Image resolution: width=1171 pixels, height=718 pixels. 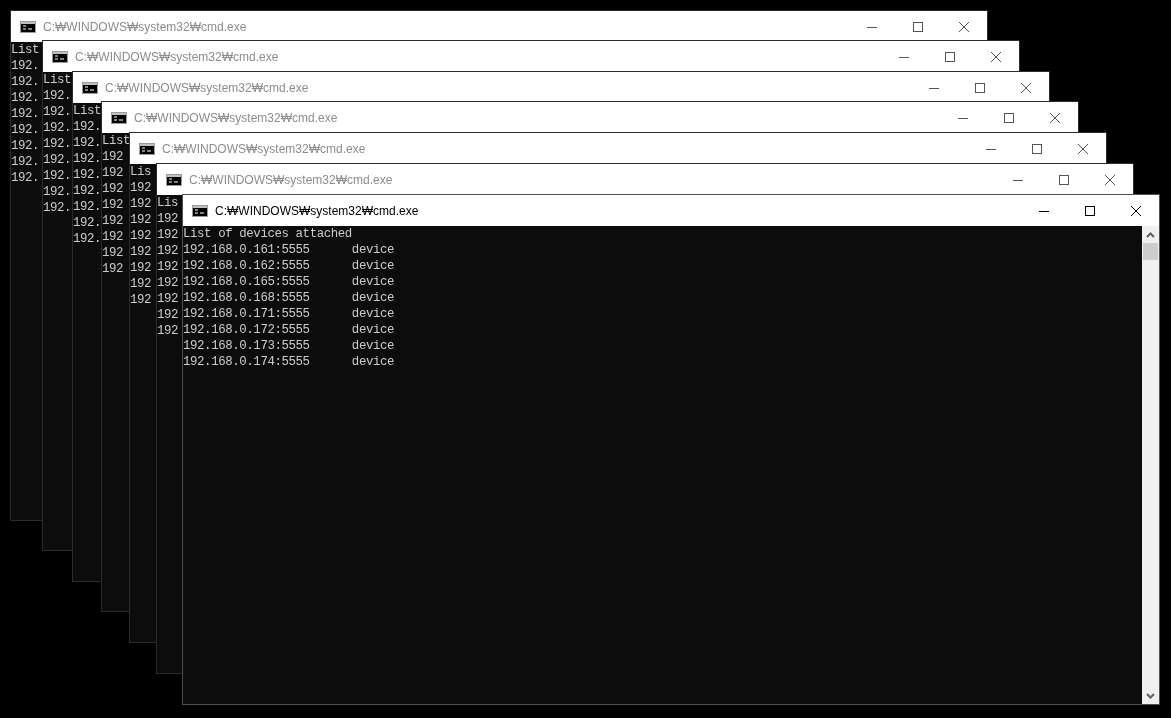 I want to click on console-line: 192.168.0.161:5555 device, so click(x=289, y=250).